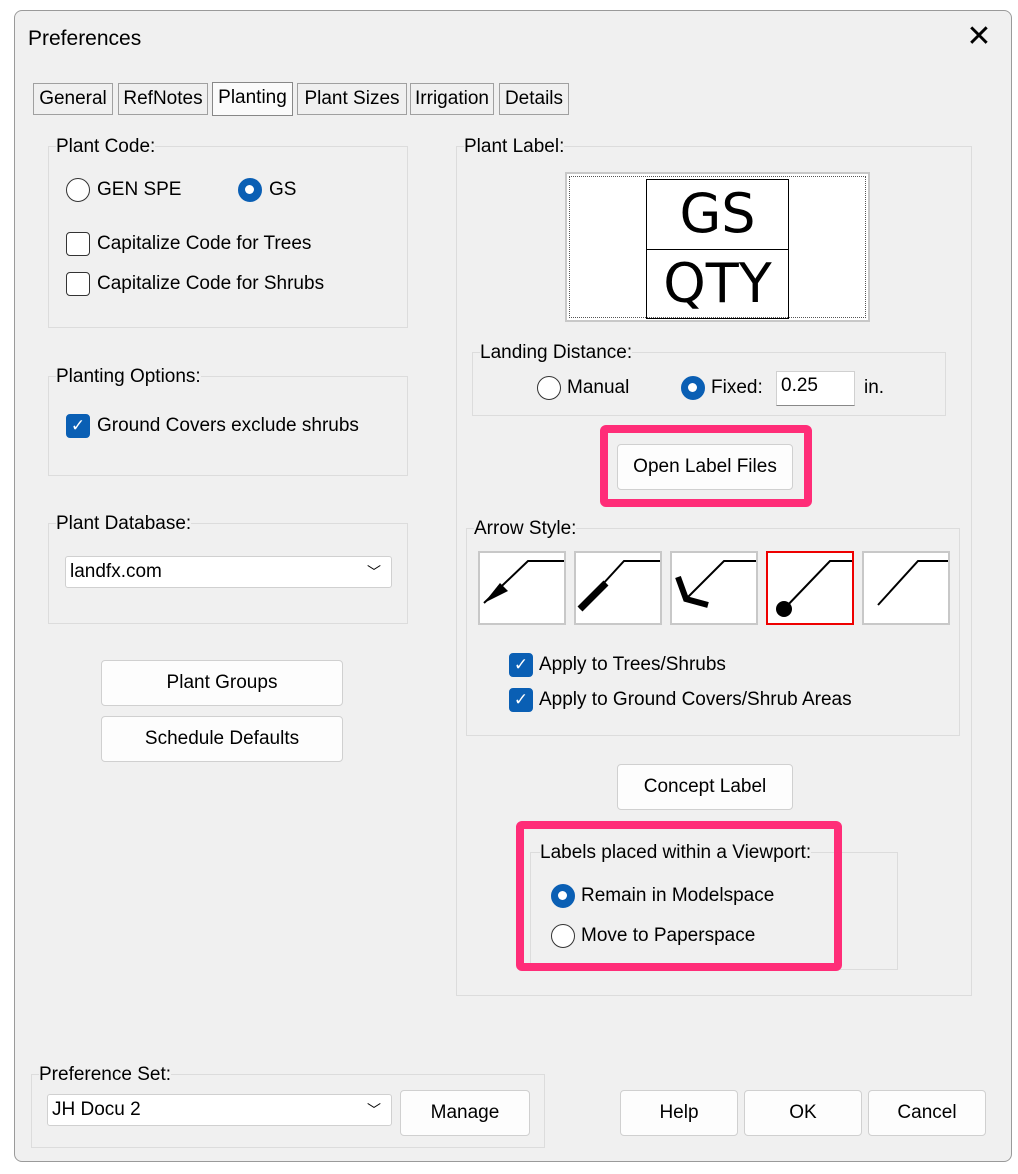 This screenshot has width=1018, height=1174. Describe the element at coordinates (283, 190) in the screenshot. I see `radio-gs-label: GS` at that location.